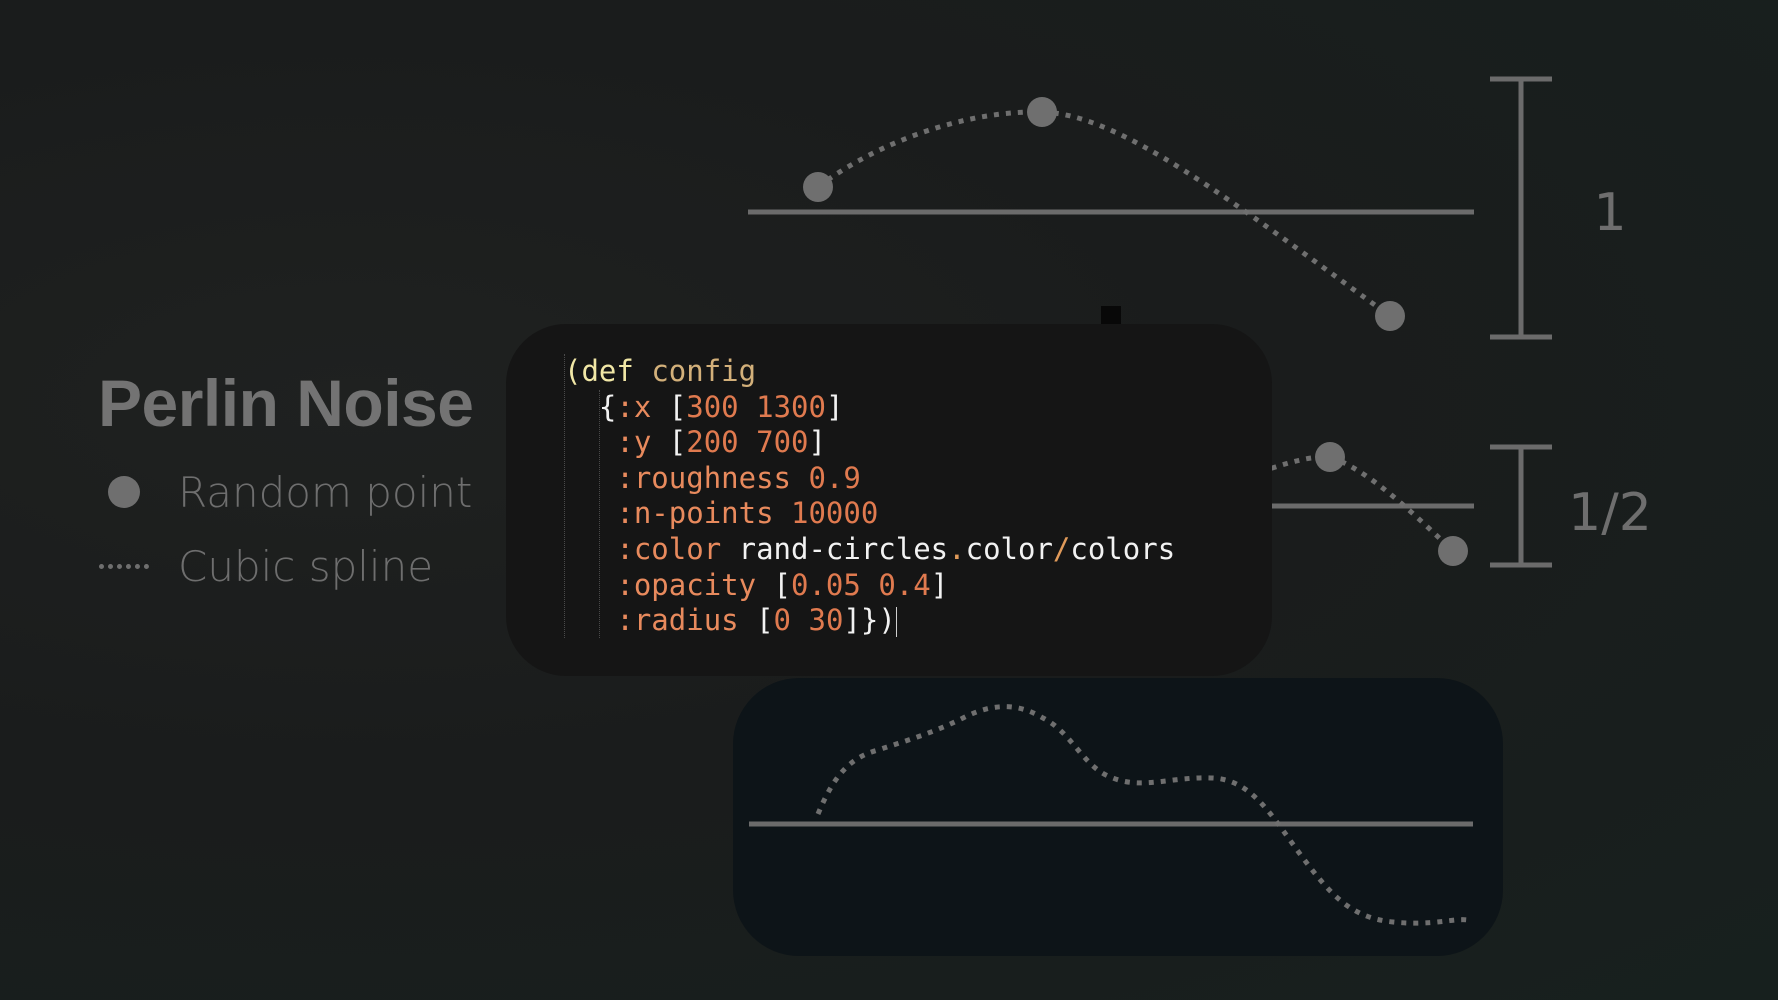 This screenshot has height=1000, width=1778. Describe the element at coordinates (826, 584) in the screenshot. I see `code-token: 0.05` at that location.